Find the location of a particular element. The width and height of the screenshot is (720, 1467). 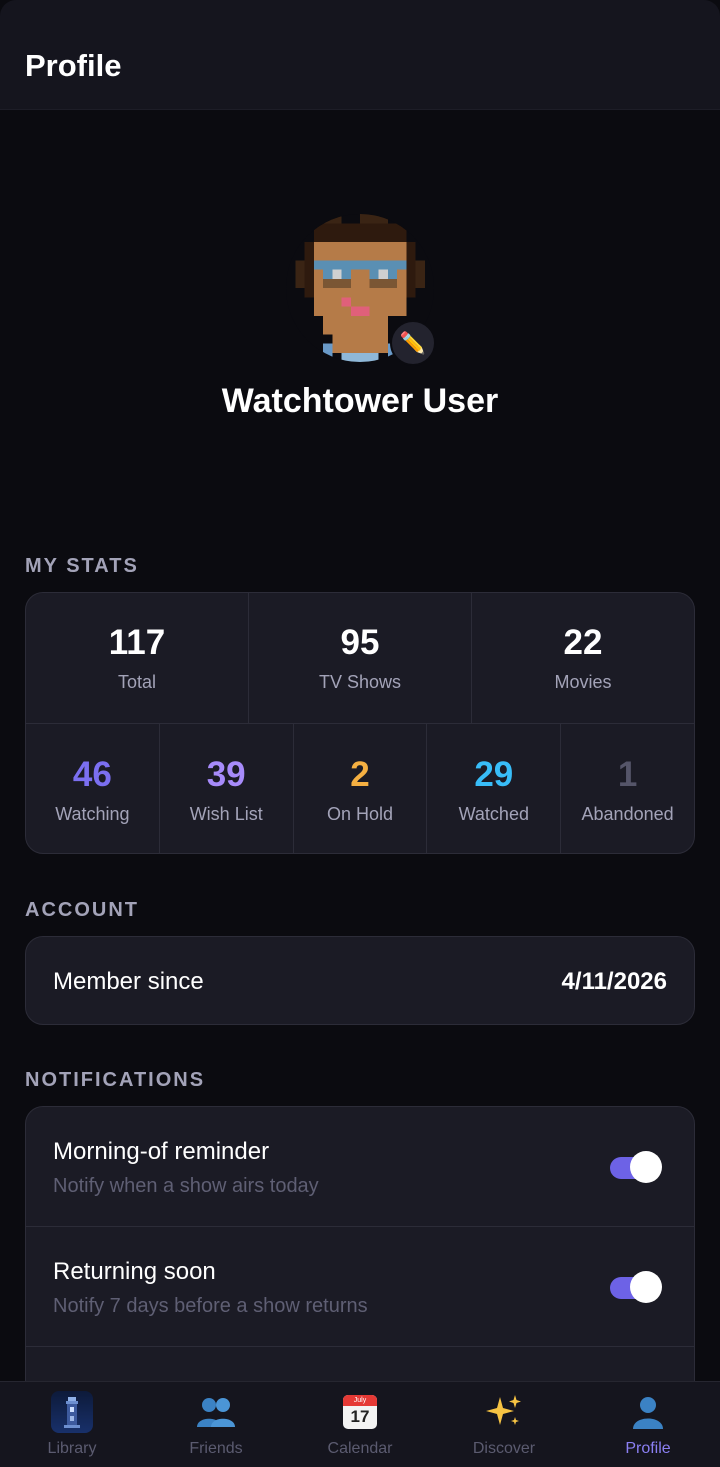

pencil-icon: ✏️ is located at coordinates (413, 343).